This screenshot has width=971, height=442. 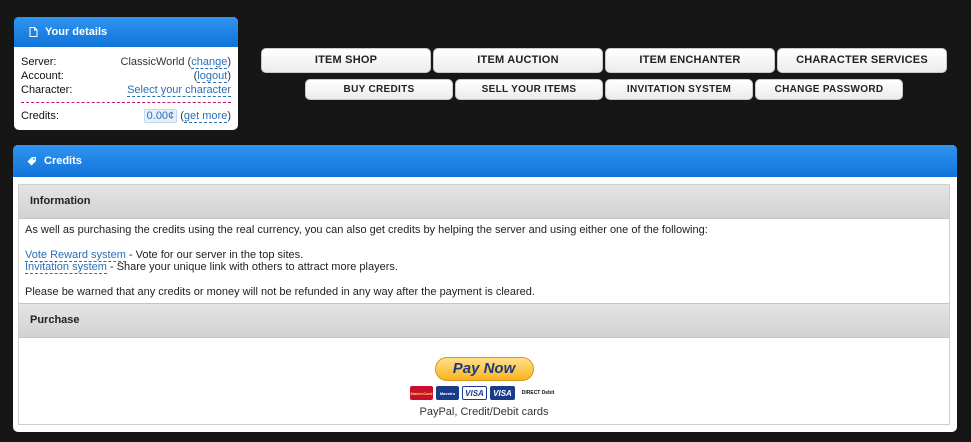 I want to click on maestro-logo: Maestro, so click(x=447, y=393).